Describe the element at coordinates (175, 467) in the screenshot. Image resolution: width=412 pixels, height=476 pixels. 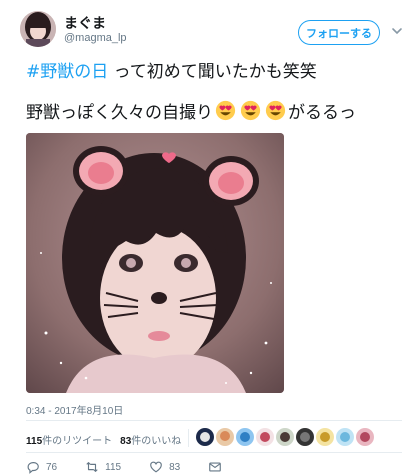
I see `like-count: 83` at that location.